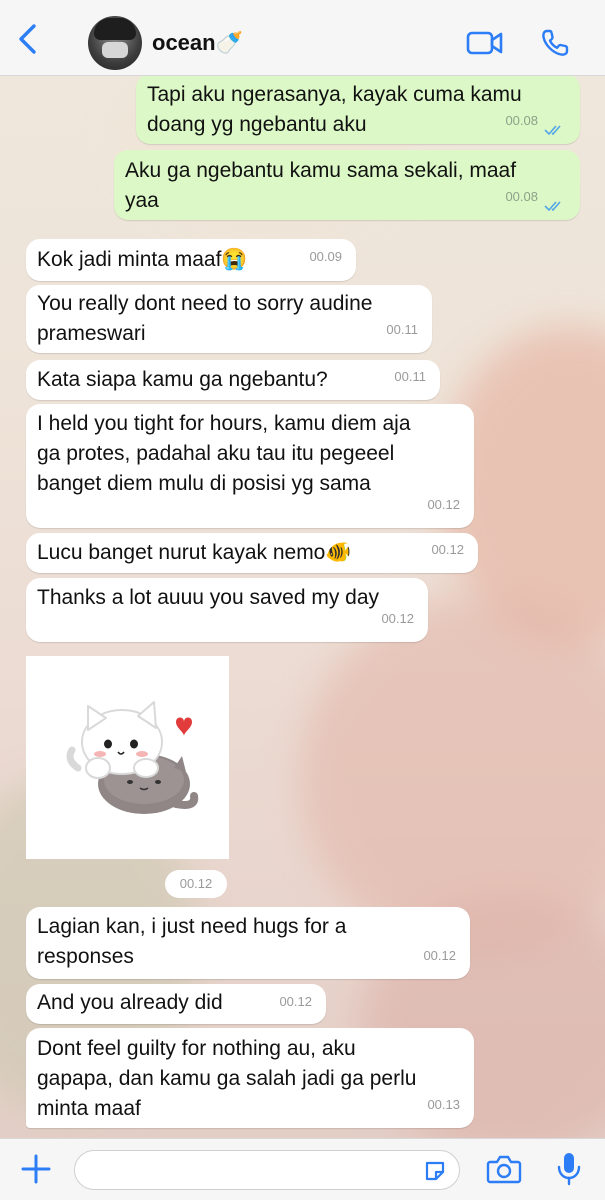 This screenshot has height=1200, width=605. I want to click on message-text: Kok jadi minta maaf😭, so click(142, 259).